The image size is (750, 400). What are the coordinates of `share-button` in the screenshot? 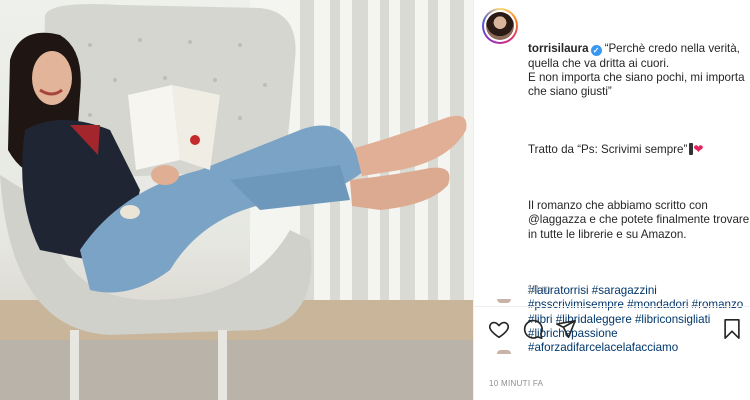 It's located at (566, 329).